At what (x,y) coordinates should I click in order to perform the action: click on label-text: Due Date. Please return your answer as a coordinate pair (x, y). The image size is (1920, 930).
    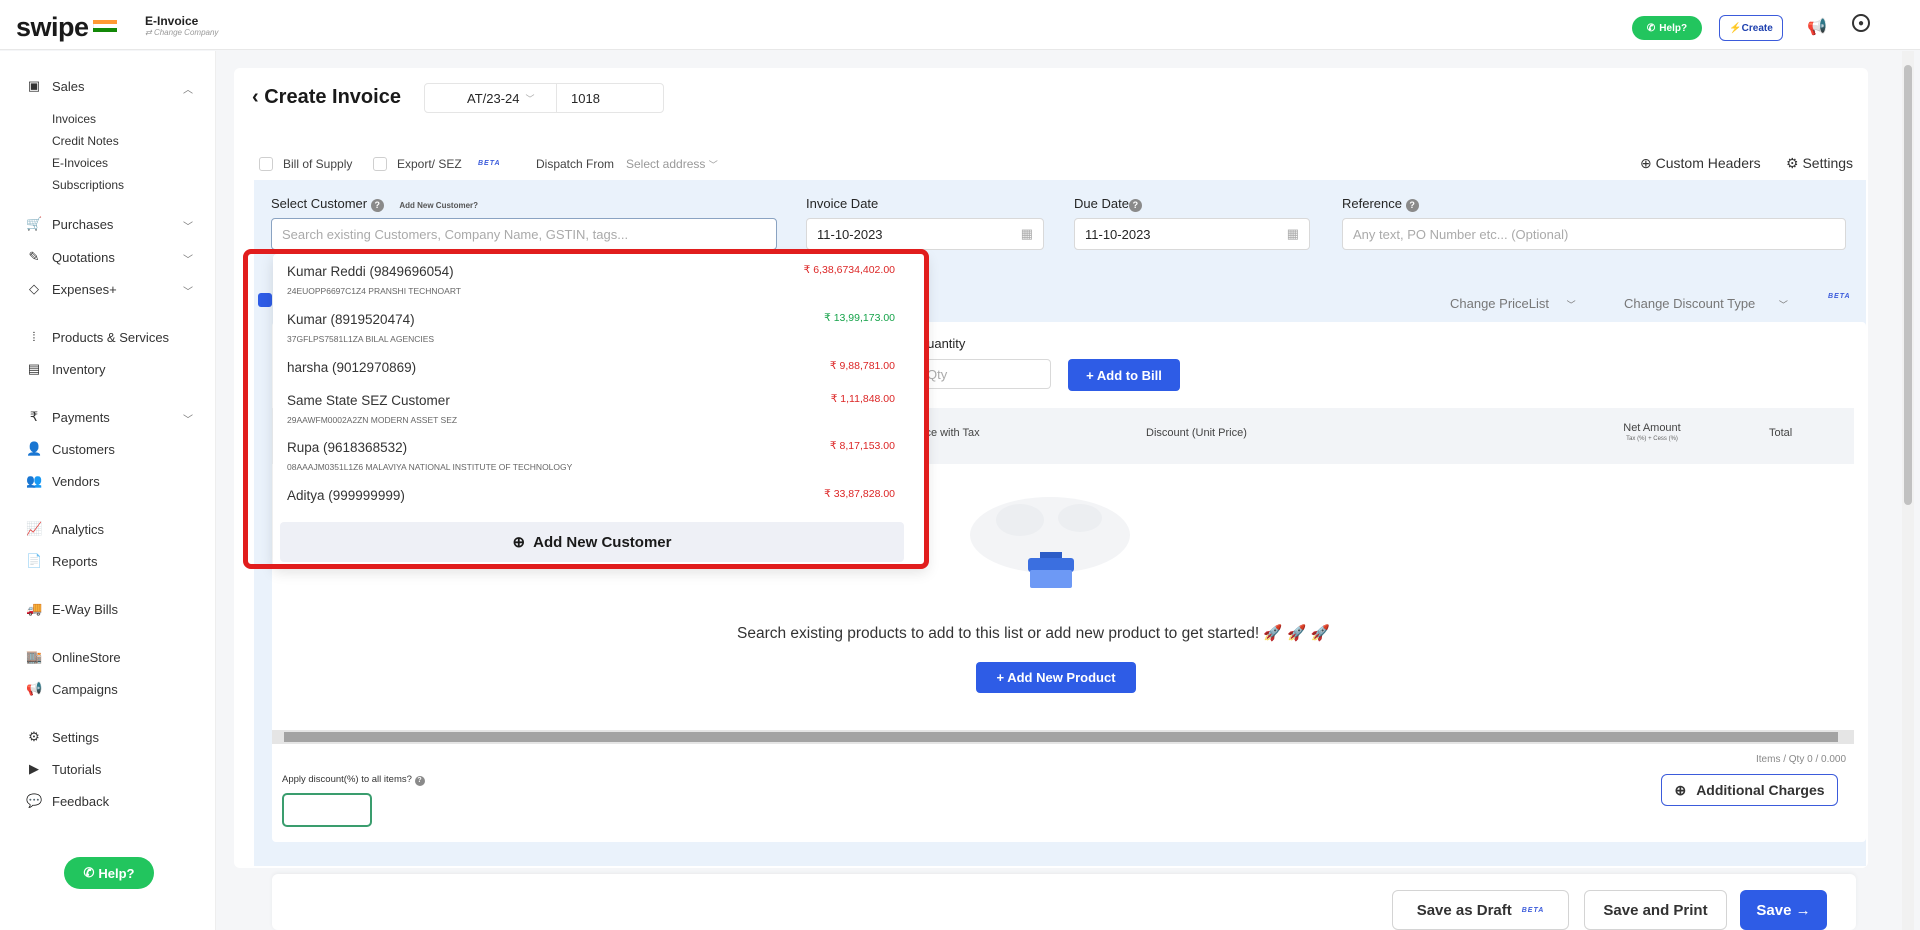
    Looking at the image, I should click on (1101, 203).